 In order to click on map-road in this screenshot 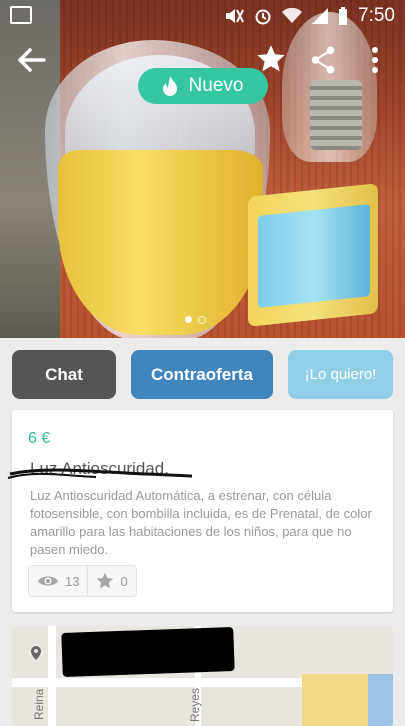, I will do `click(52, 676)`.